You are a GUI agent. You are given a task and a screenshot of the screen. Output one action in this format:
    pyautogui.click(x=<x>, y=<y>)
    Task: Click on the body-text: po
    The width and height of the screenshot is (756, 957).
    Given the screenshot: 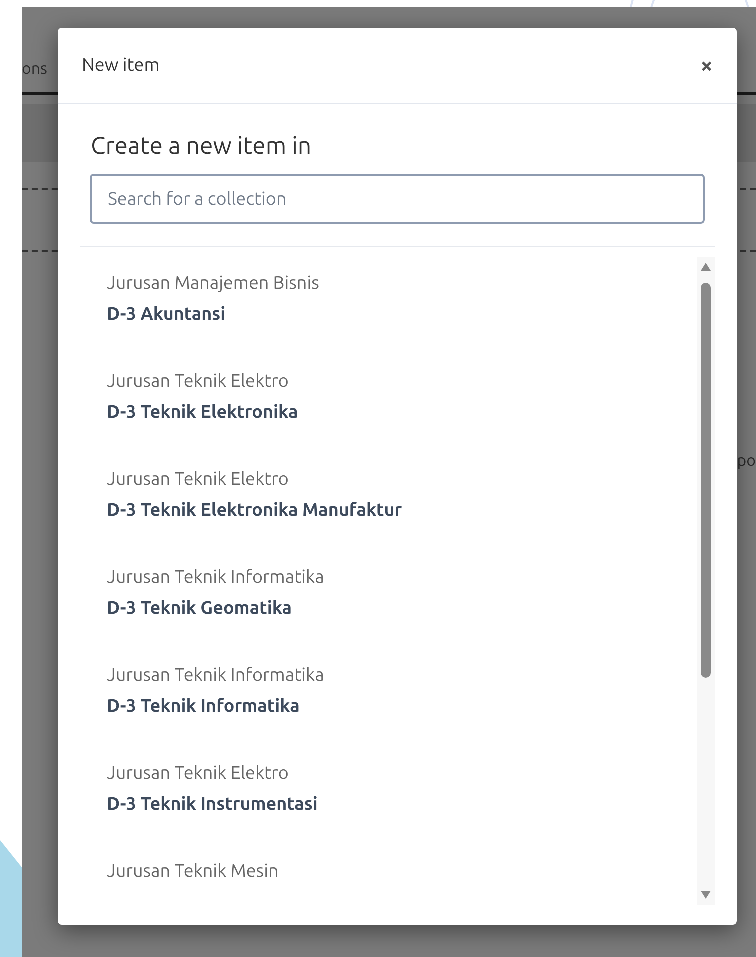 What is the action you would take?
    pyautogui.click(x=746, y=461)
    